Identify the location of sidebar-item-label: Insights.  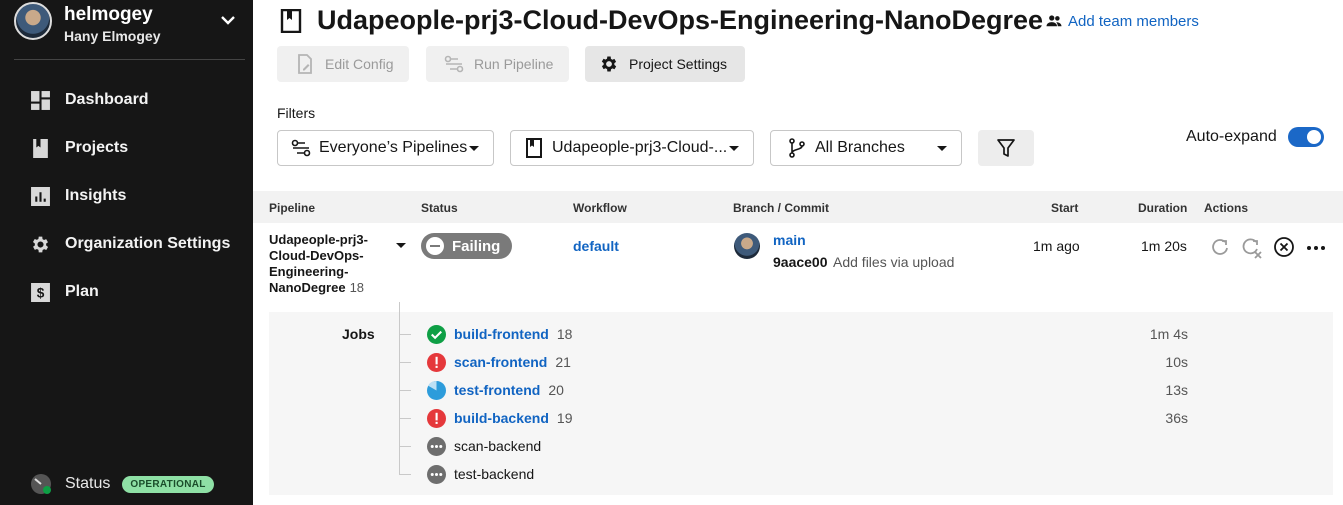
(96, 195).